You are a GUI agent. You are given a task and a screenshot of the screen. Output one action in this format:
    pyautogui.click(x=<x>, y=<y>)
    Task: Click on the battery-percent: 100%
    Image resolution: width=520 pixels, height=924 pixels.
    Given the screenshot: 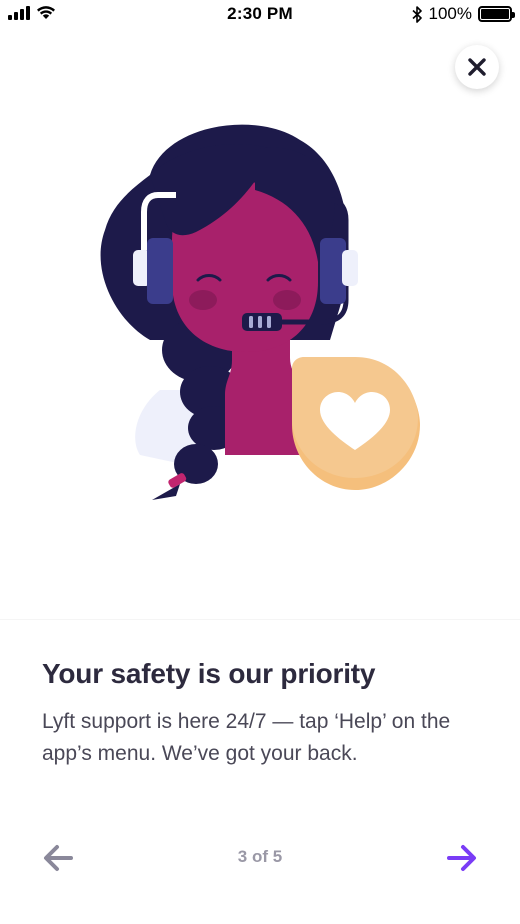 What is the action you would take?
    pyautogui.click(x=450, y=13)
    